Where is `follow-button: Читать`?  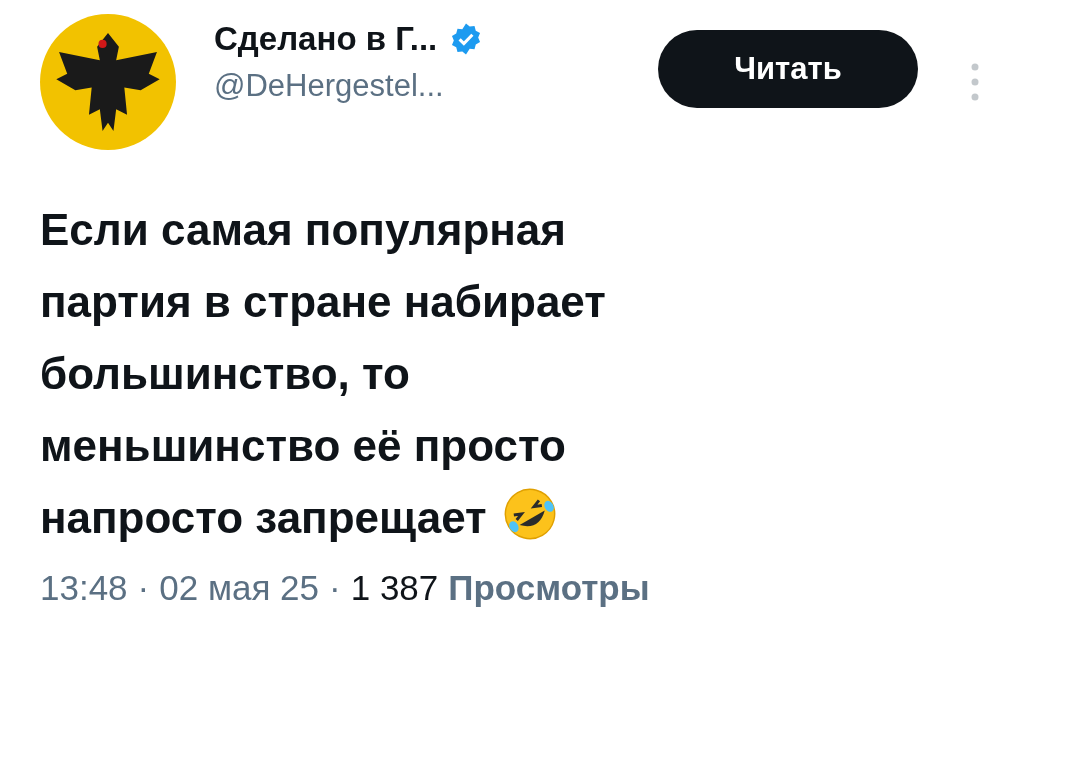 follow-button: Читать is located at coordinates (788, 69).